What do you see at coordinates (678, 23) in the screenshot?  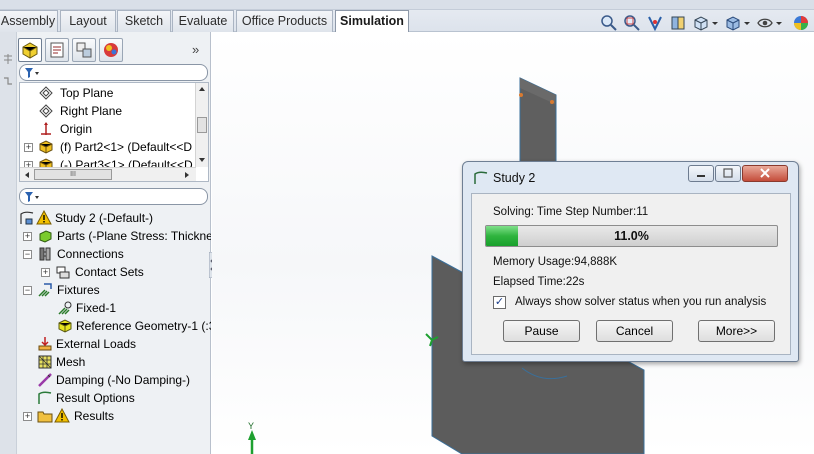 I see `section-view-icon` at bounding box center [678, 23].